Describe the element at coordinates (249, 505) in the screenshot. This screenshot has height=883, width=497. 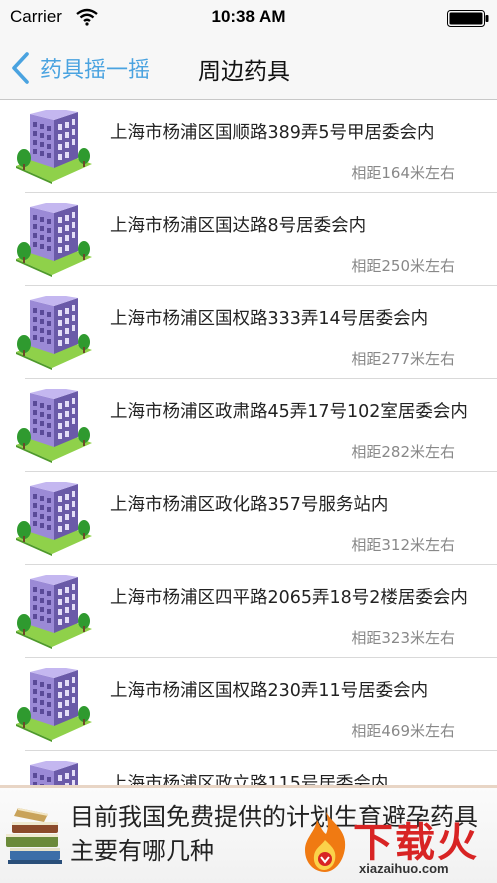
I see `item-address: 上海市杨浦区政化路357号服务站内` at that location.